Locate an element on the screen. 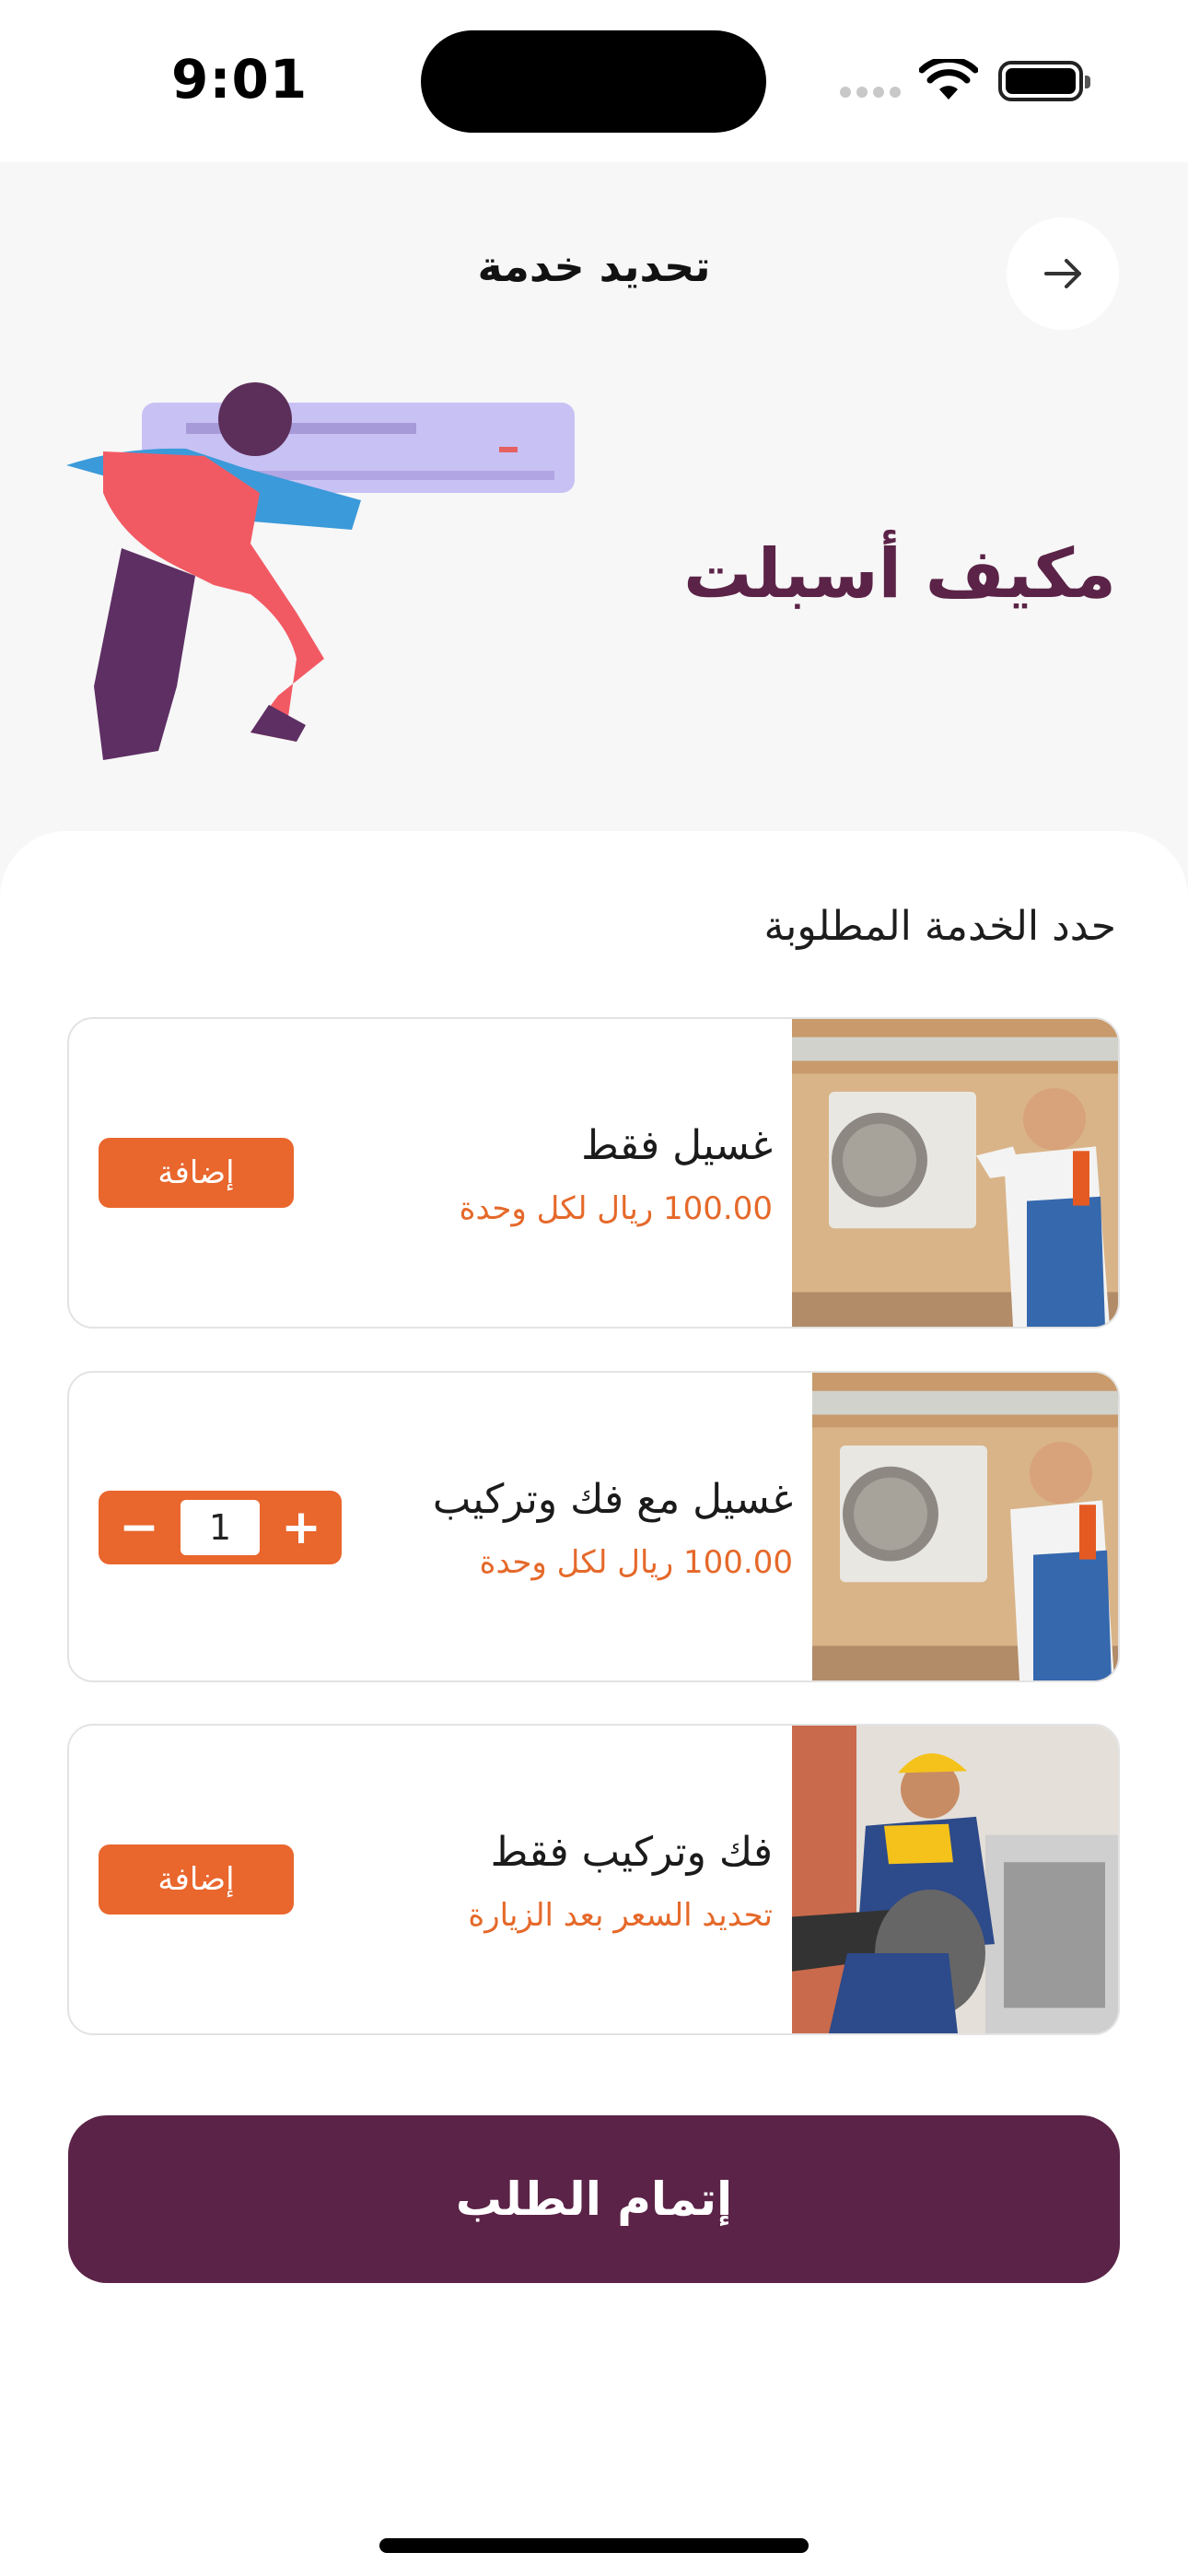 The width and height of the screenshot is (1188, 2576). decrement-button: − is located at coordinates (139, 1527).